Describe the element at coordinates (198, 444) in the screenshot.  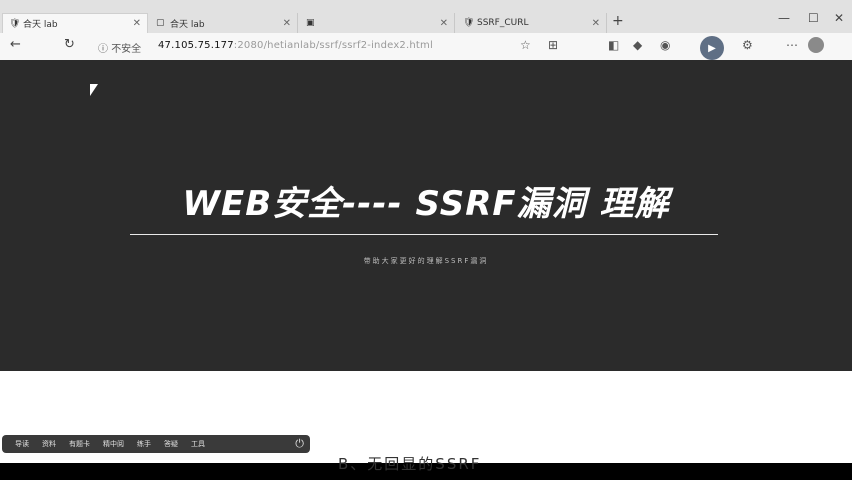
I see `toolbar-item-tools: 工具` at that location.